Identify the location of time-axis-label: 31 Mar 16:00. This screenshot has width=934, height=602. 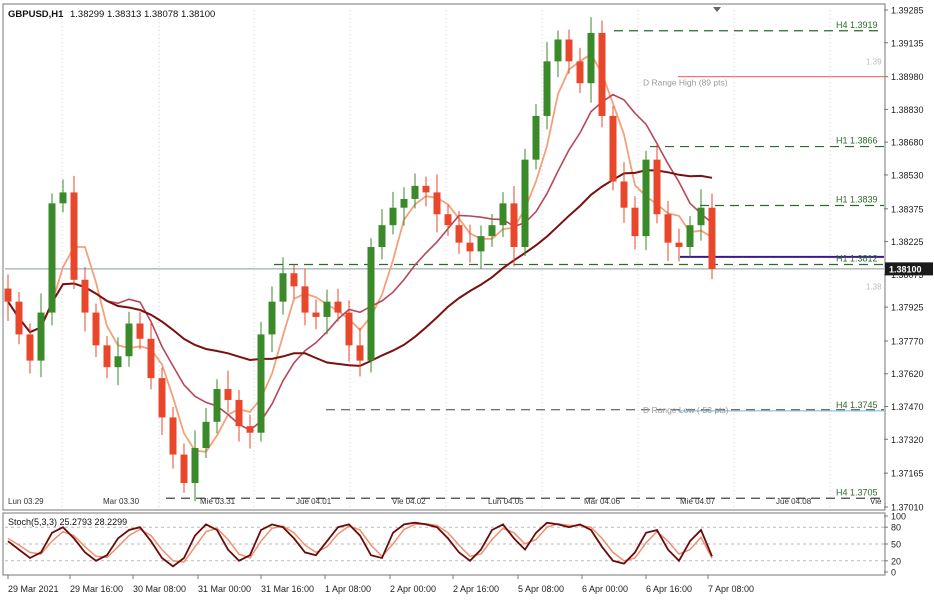
(287, 589).